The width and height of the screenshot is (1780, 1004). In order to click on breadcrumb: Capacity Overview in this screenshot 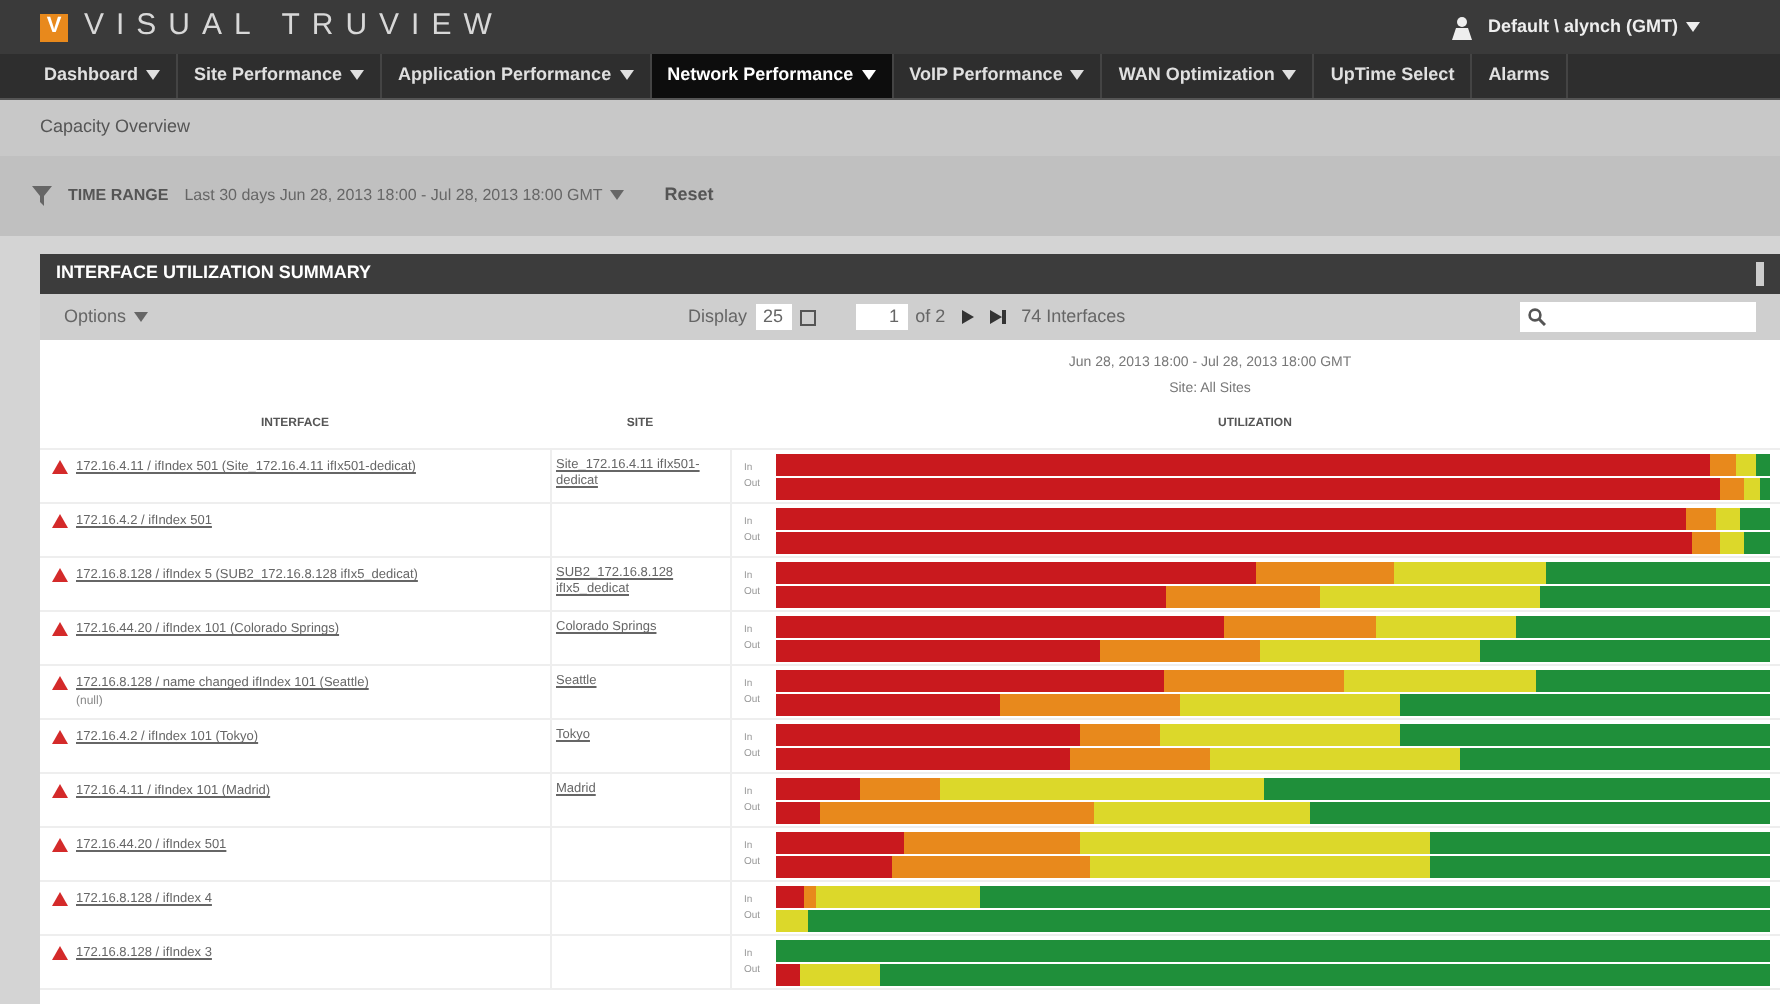, I will do `click(115, 127)`.